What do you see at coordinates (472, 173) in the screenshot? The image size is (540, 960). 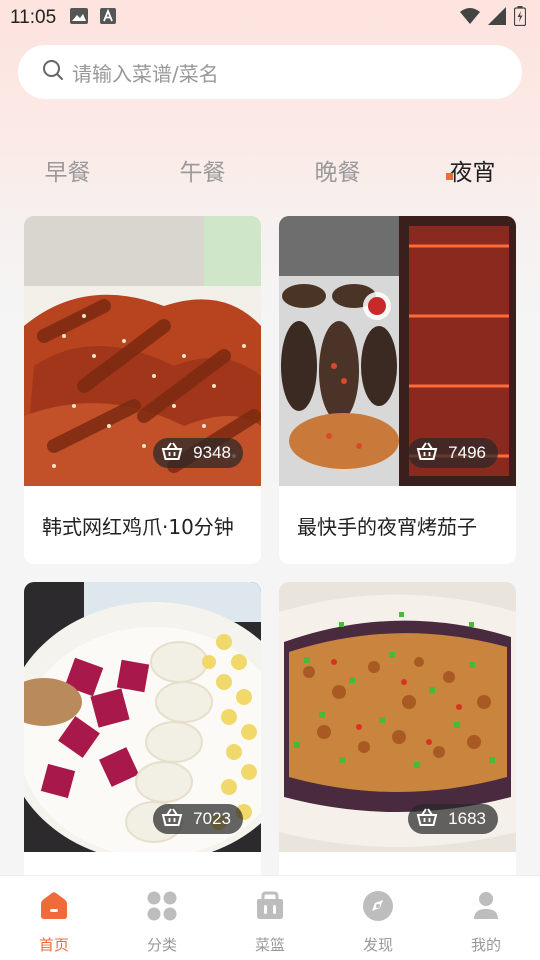 I see `tab-late-night-label: 夜宵` at bounding box center [472, 173].